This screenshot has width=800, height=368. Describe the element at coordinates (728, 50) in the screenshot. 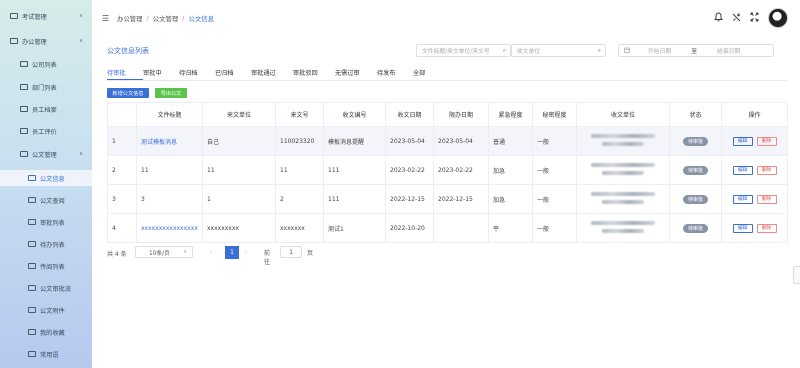

I see `end-date-field: 结束日期` at that location.